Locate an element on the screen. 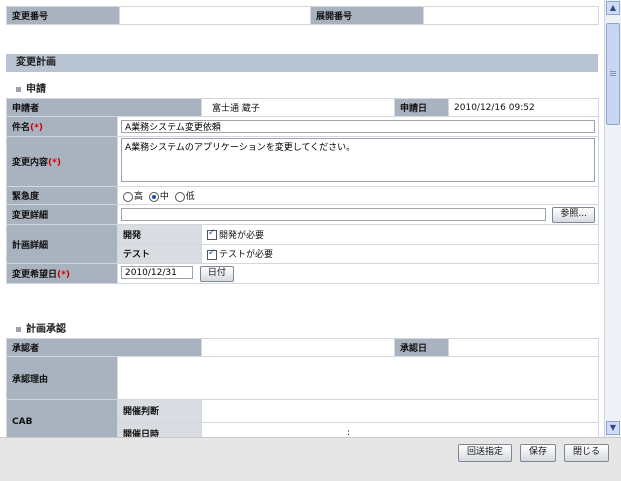 The height and width of the screenshot is (481, 621). plan-detail-label: 計画詳細 is located at coordinates (62, 244).